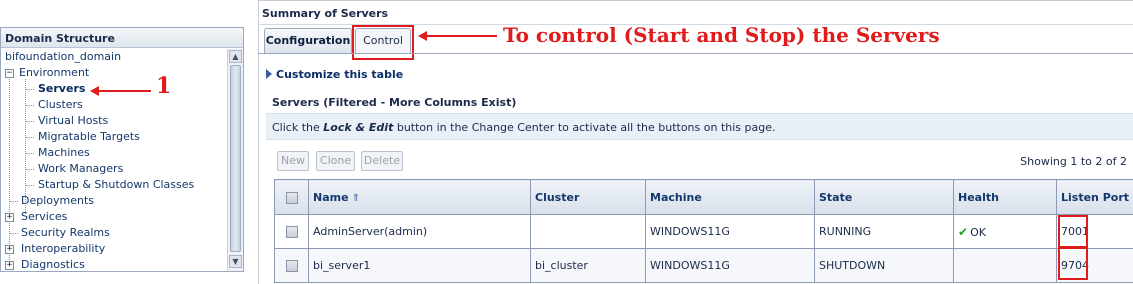 The height and width of the screenshot is (284, 1133). What do you see at coordinates (588, 265) in the screenshot?
I see `cluster-link: bi_cluster` at bounding box center [588, 265].